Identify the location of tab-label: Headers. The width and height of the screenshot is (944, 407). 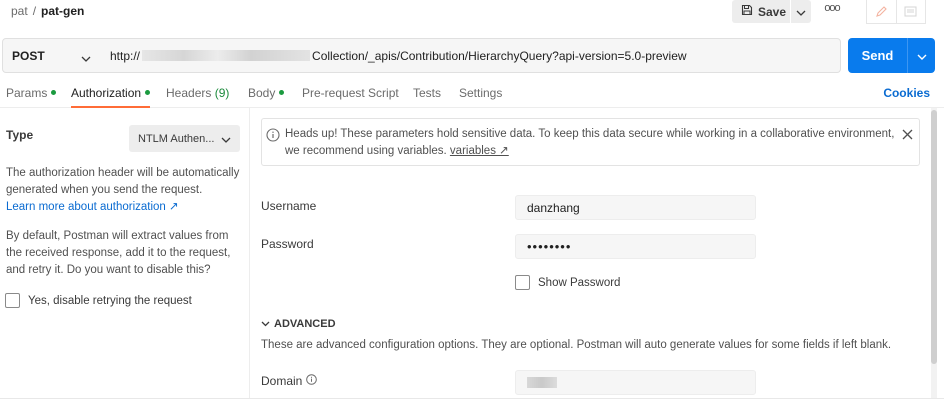
(189, 93).